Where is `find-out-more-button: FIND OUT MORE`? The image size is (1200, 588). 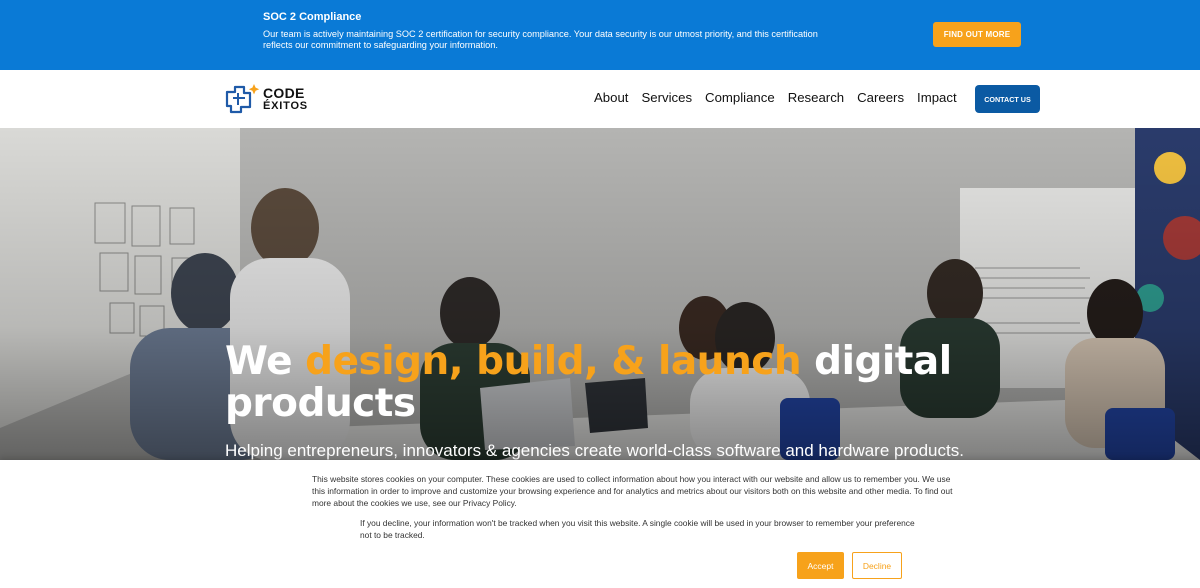 find-out-more-button: FIND OUT MORE is located at coordinates (977, 34).